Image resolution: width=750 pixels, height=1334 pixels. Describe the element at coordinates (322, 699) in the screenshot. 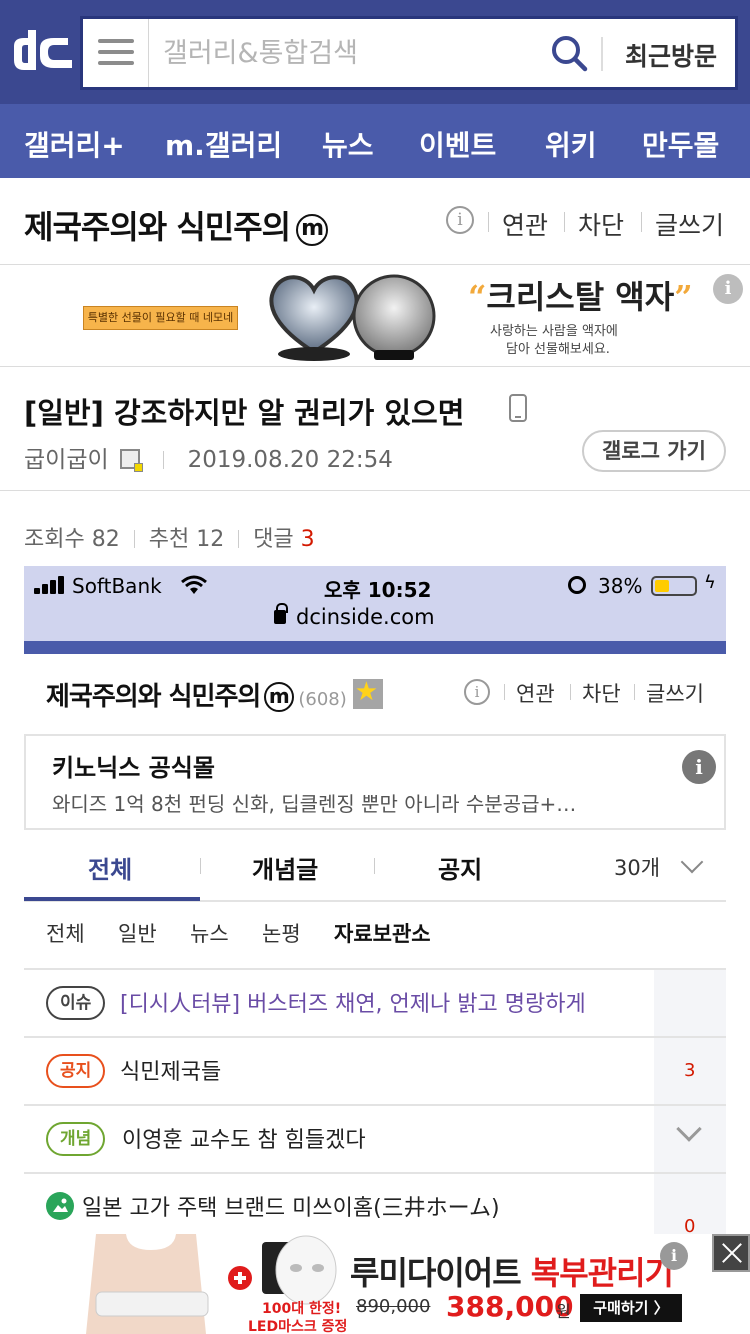

I see `member-count: (608)` at that location.